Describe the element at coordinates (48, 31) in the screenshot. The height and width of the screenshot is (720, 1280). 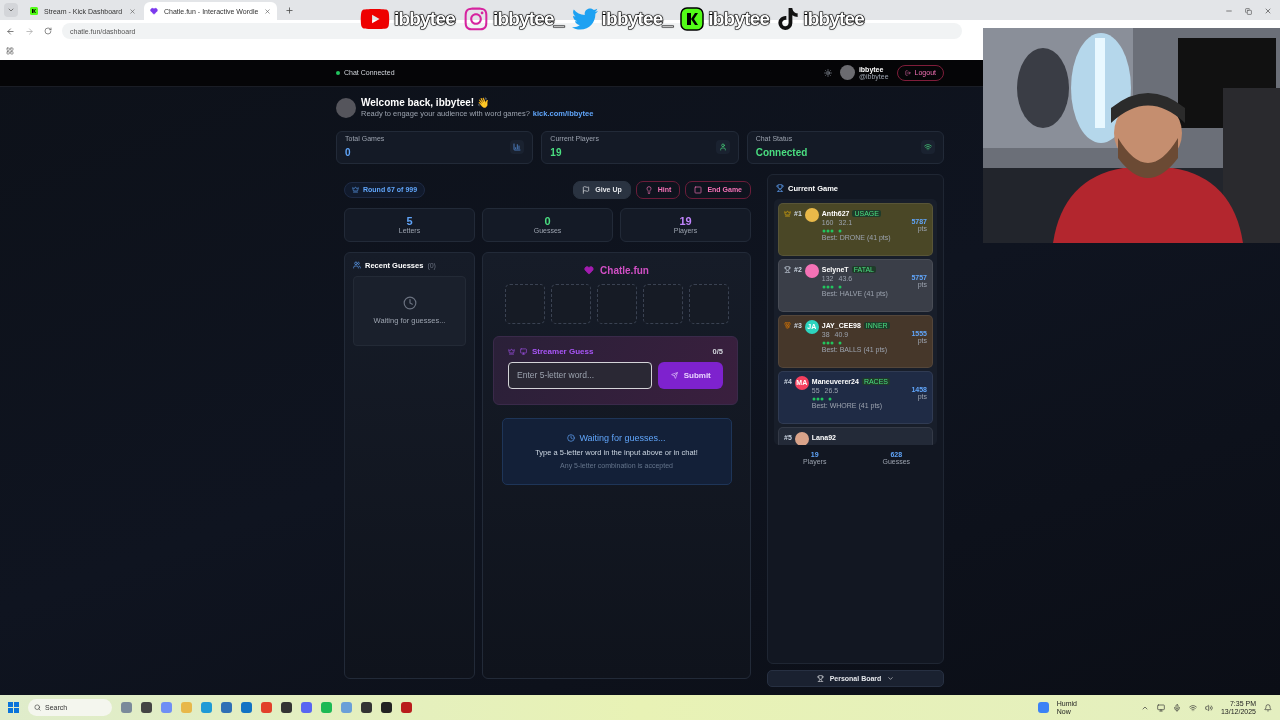
I see `reload-icon` at that location.